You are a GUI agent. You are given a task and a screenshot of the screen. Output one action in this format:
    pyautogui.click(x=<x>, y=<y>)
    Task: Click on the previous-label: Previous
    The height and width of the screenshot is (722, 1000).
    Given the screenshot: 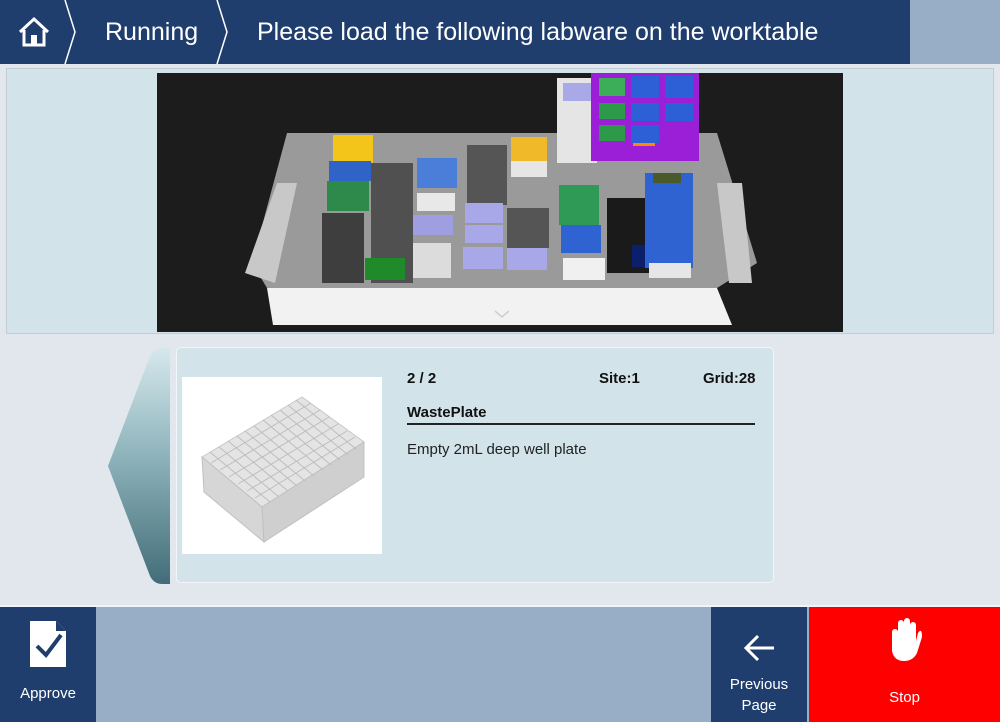 What is the action you would take?
    pyautogui.click(x=759, y=684)
    